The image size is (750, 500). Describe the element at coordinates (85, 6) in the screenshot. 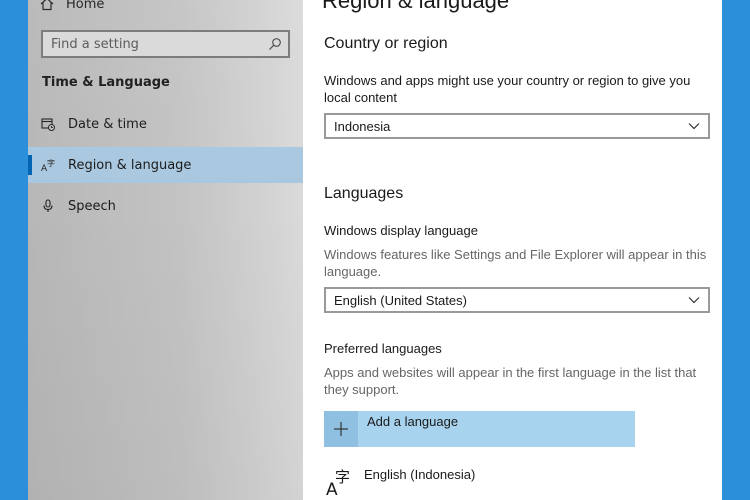

I see `home-label: Home` at that location.